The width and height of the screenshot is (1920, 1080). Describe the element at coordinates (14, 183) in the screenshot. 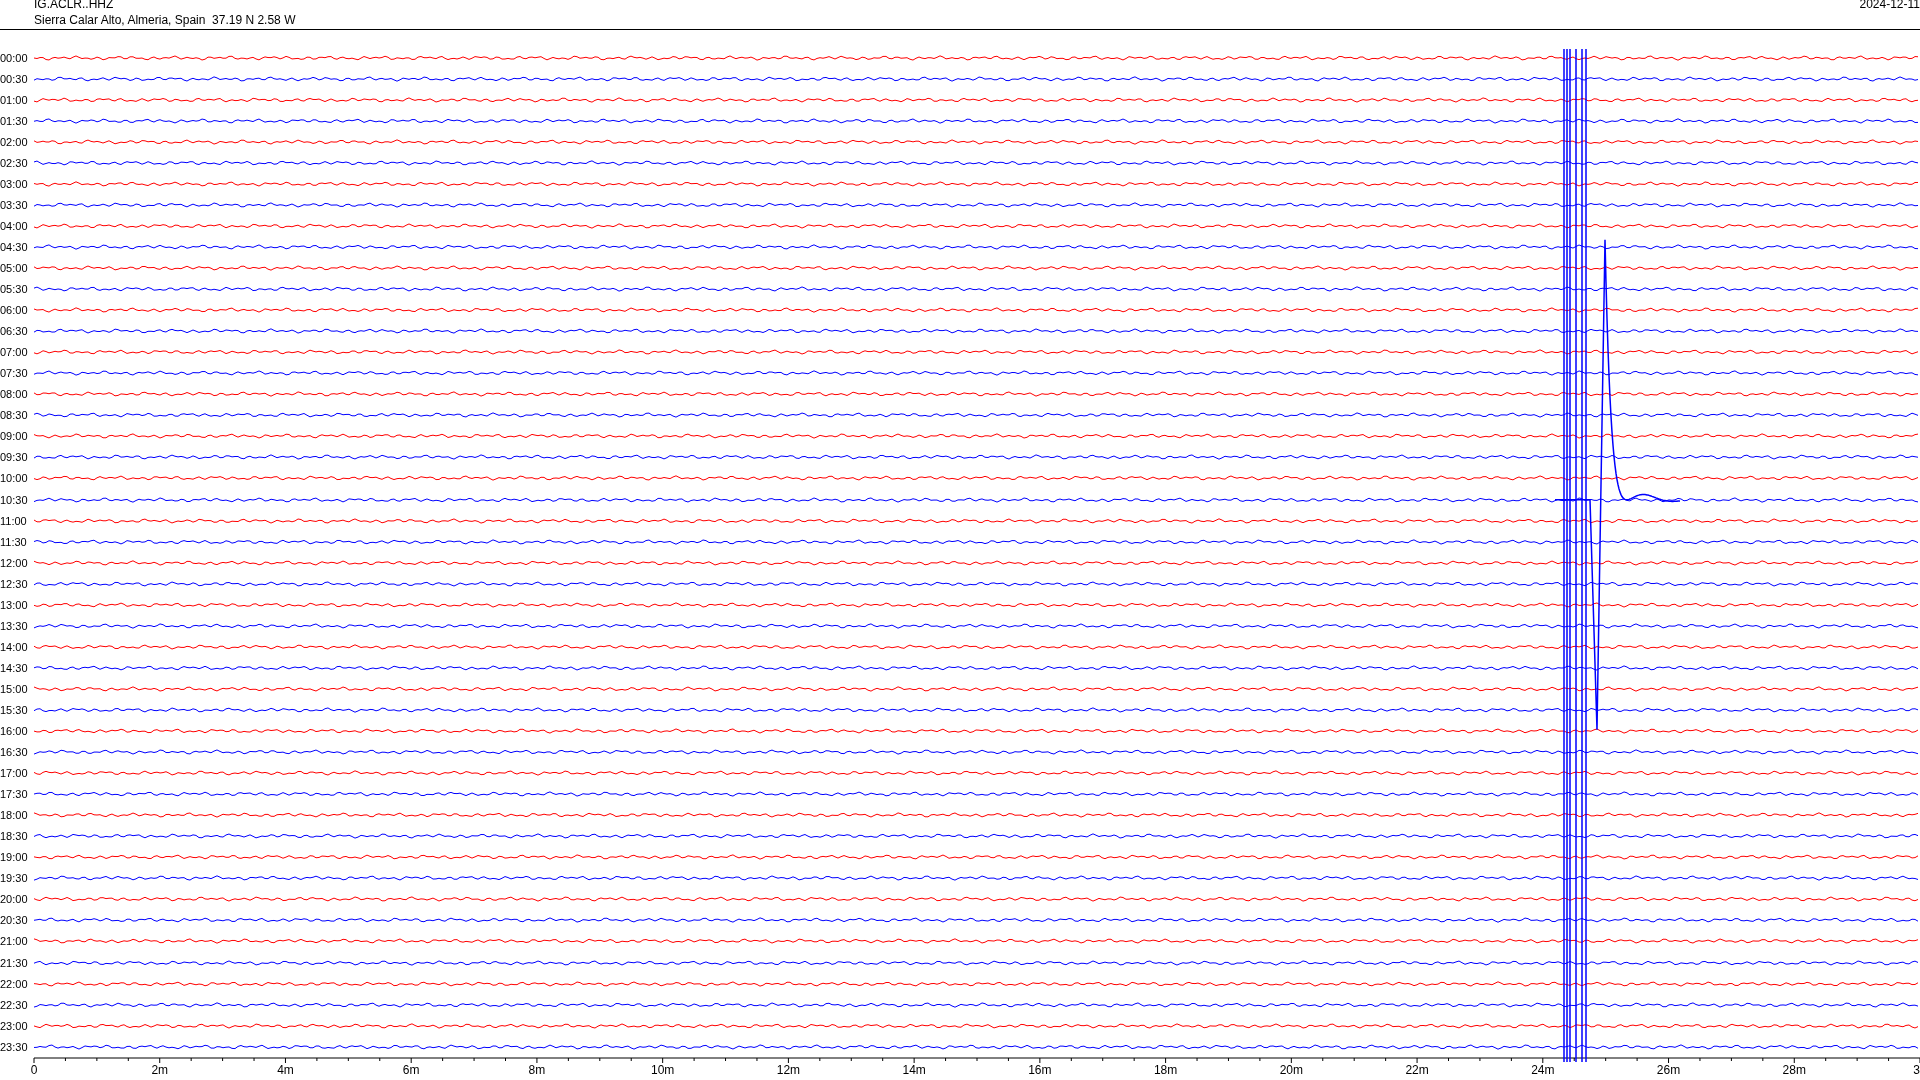

I see `row-time-label: 03:00` at that location.